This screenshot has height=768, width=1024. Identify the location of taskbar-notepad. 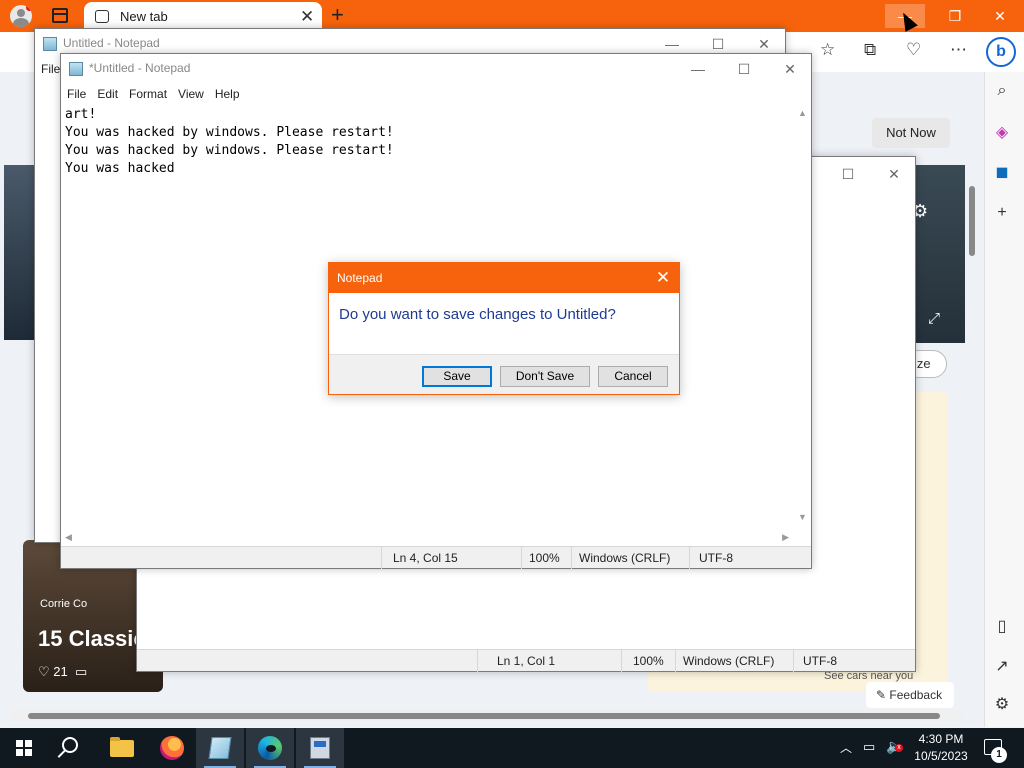
(220, 748).